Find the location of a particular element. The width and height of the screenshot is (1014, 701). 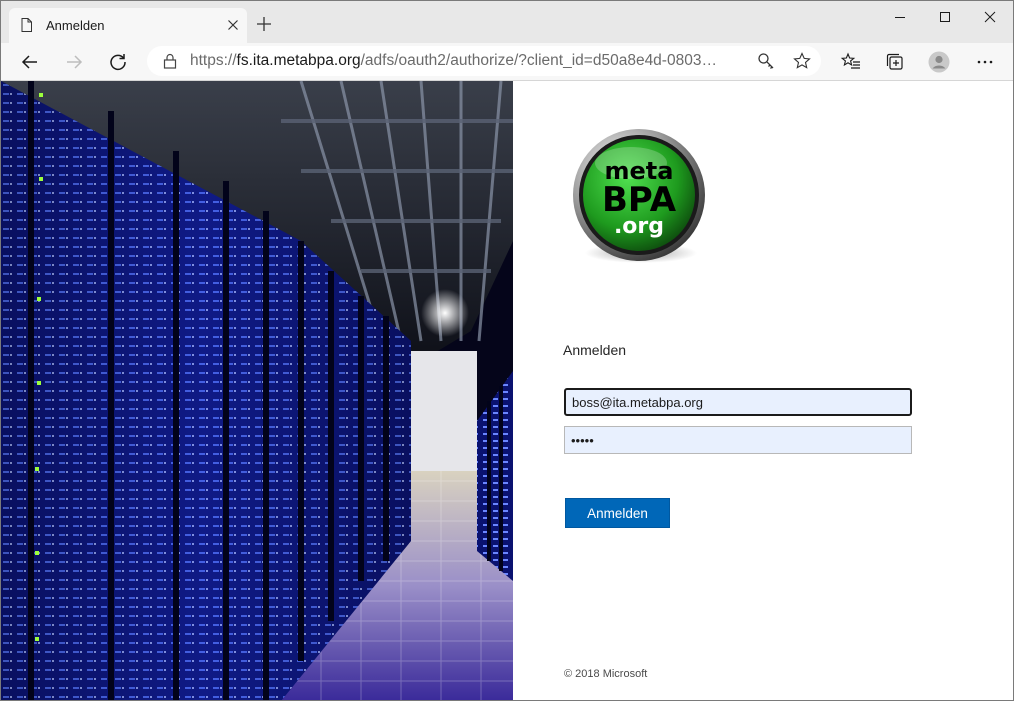

collections-icon is located at coordinates (895, 62).